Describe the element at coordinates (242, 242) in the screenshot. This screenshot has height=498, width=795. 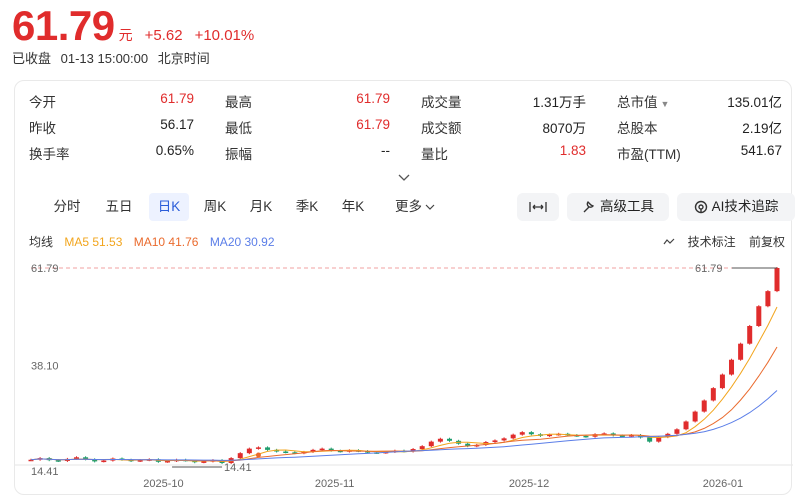
I see `ma20-value: MA20 30.92` at that location.